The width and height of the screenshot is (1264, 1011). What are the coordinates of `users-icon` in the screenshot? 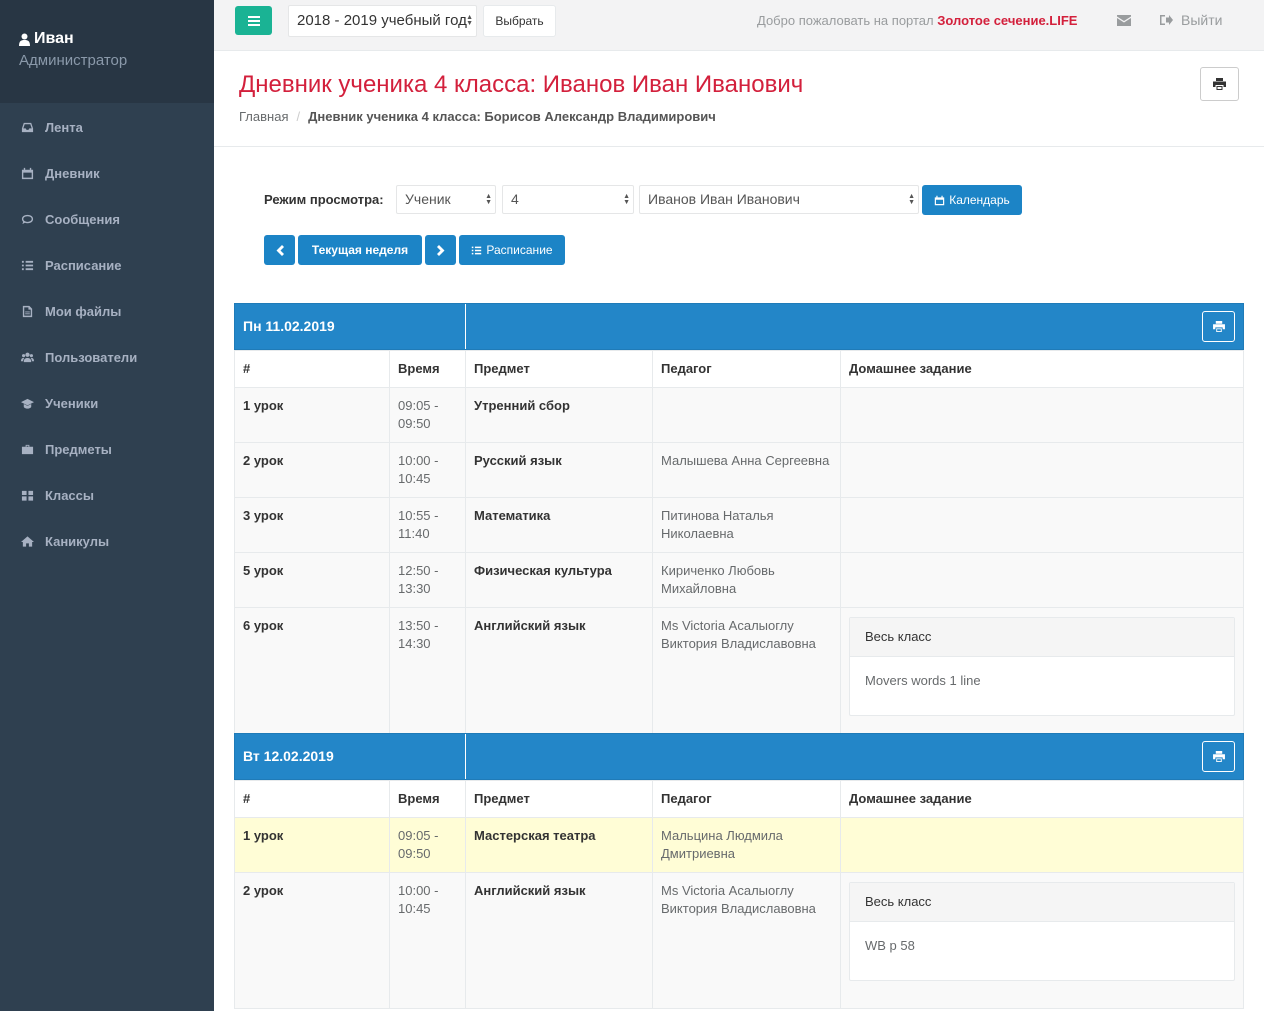 It's located at (27, 357).